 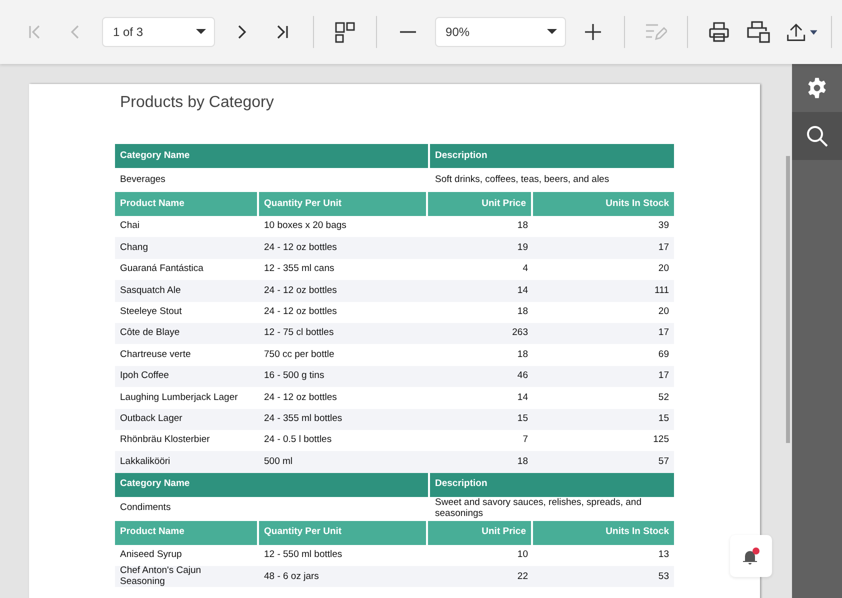 What do you see at coordinates (130, 226) in the screenshot?
I see `table-cell-text: Chai` at bounding box center [130, 226].